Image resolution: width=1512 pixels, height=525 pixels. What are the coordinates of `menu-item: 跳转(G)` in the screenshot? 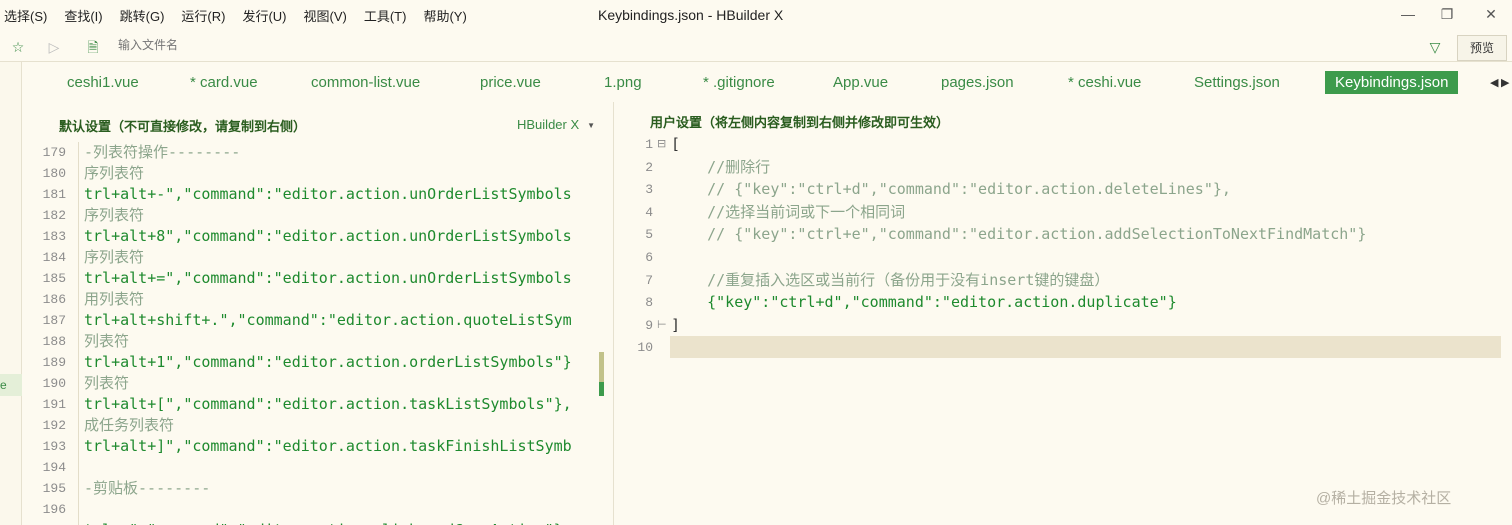 It's located at (142, 15).